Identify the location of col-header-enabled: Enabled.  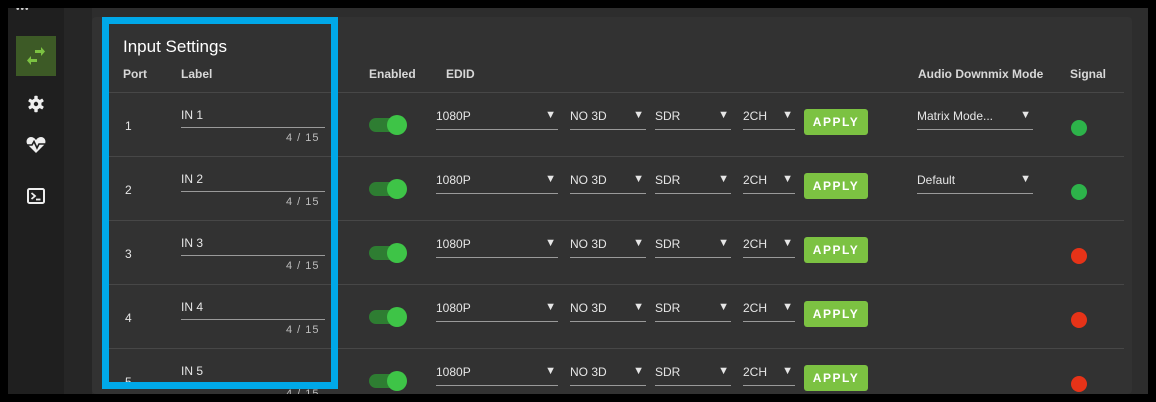
(392, 74).